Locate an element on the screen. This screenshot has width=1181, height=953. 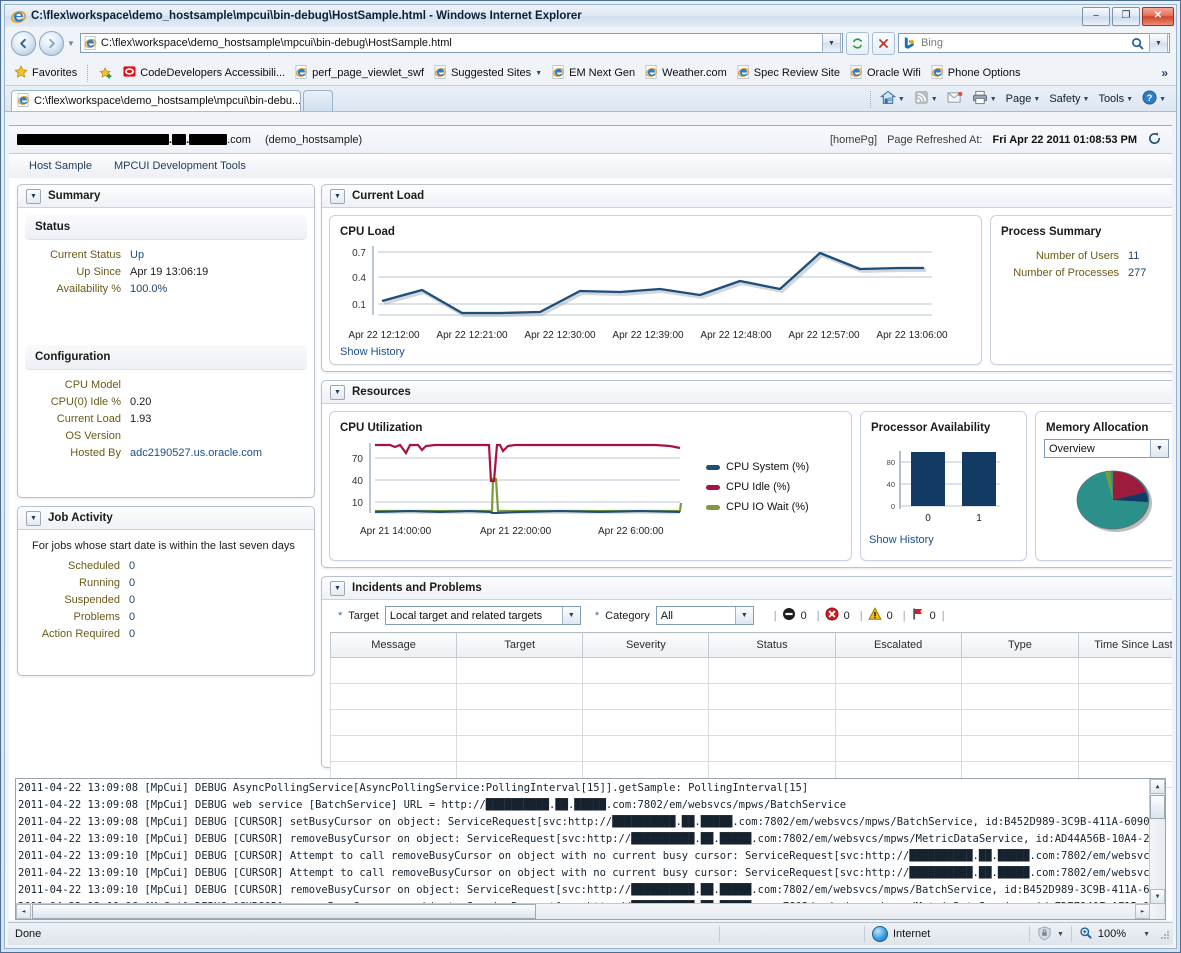
forward-button is located at coordinates (51, 43).